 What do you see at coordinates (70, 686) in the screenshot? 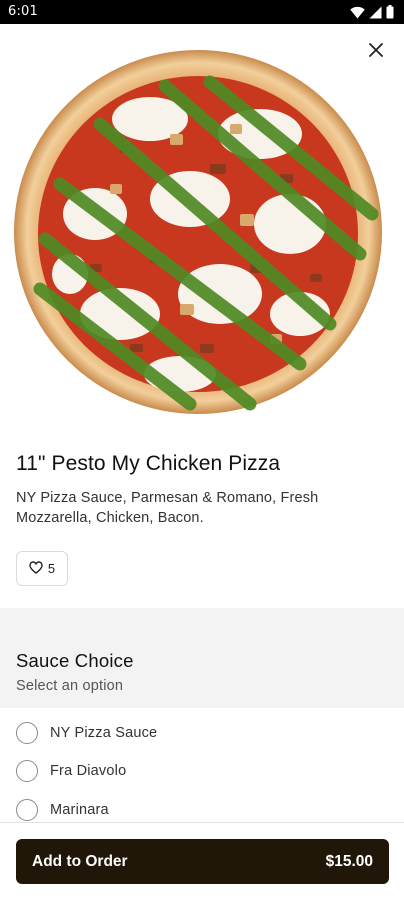
I see `section-subtitle: Select an option` at bounding box center [70, 686].